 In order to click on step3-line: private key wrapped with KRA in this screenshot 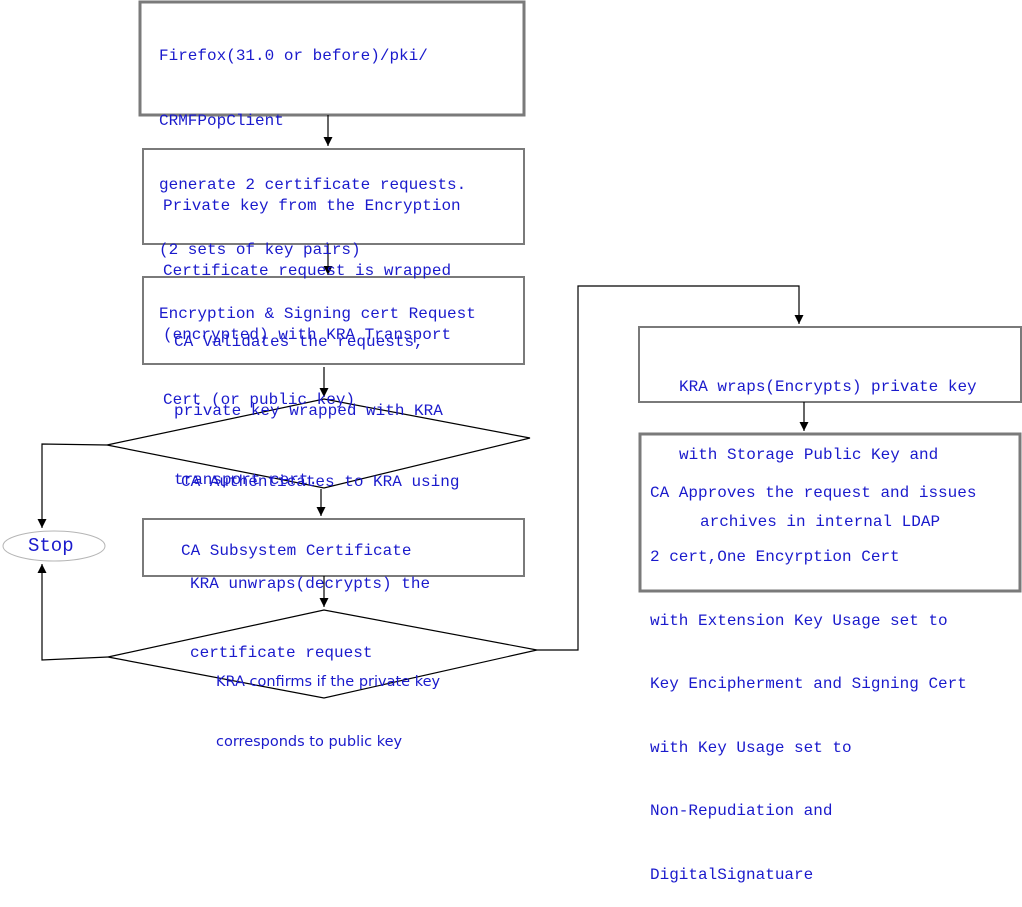, I will do `click(308, 411)`.